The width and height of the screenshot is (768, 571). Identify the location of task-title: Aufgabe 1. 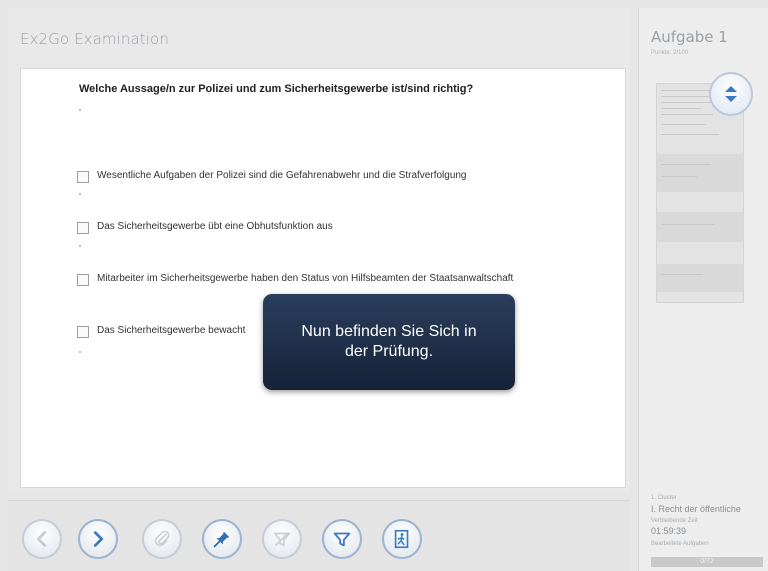
(689, 37).